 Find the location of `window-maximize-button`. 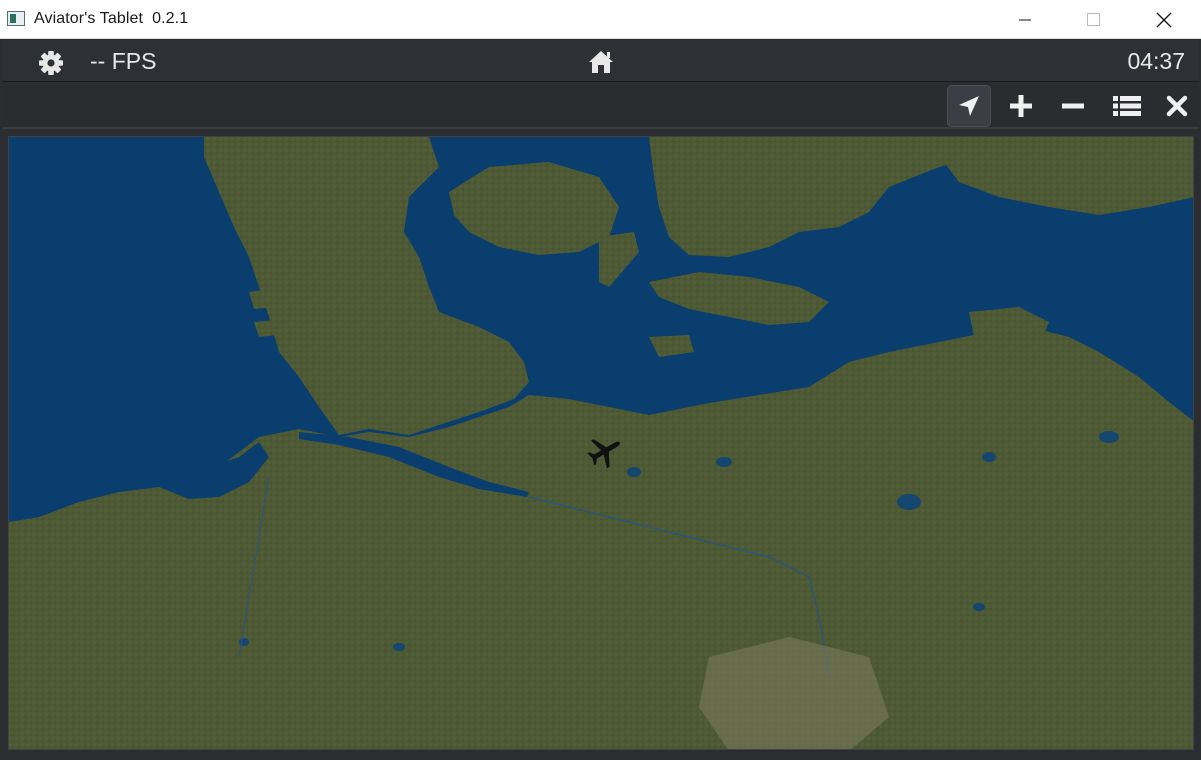

window-maximize-button is located at coordinates (1094, 19).